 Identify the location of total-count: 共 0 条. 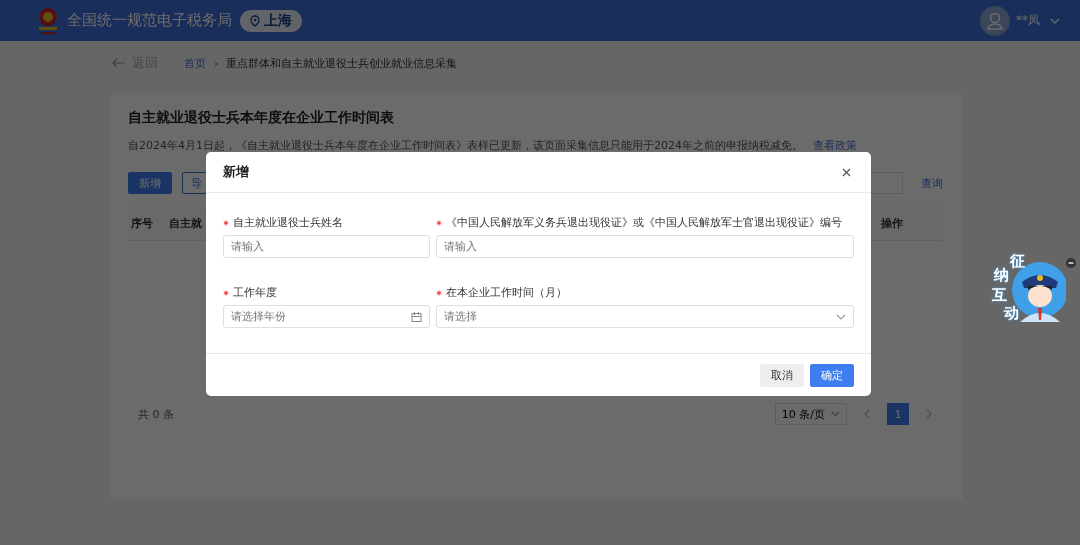
(156, 414).